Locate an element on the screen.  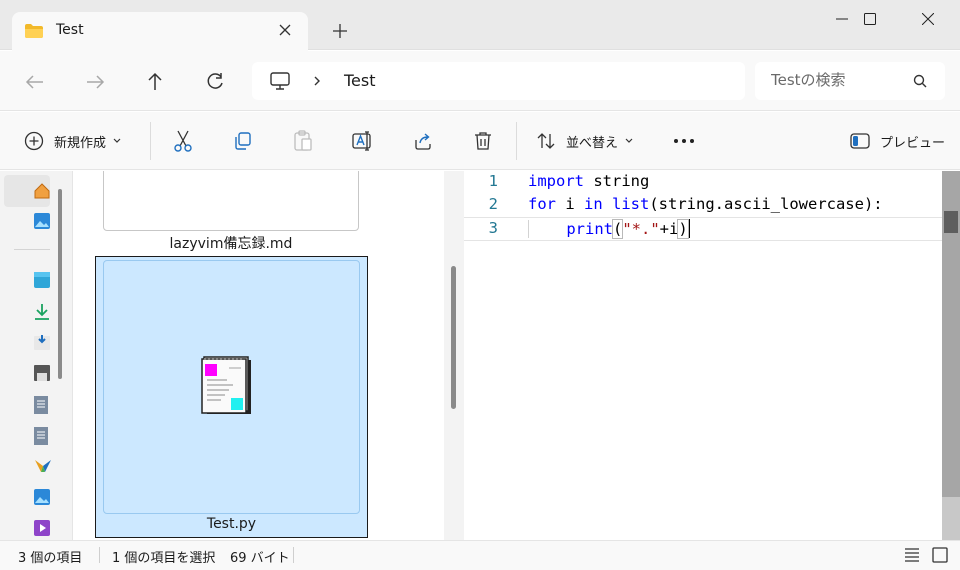
home-icon is located at coordinates (42, 191).